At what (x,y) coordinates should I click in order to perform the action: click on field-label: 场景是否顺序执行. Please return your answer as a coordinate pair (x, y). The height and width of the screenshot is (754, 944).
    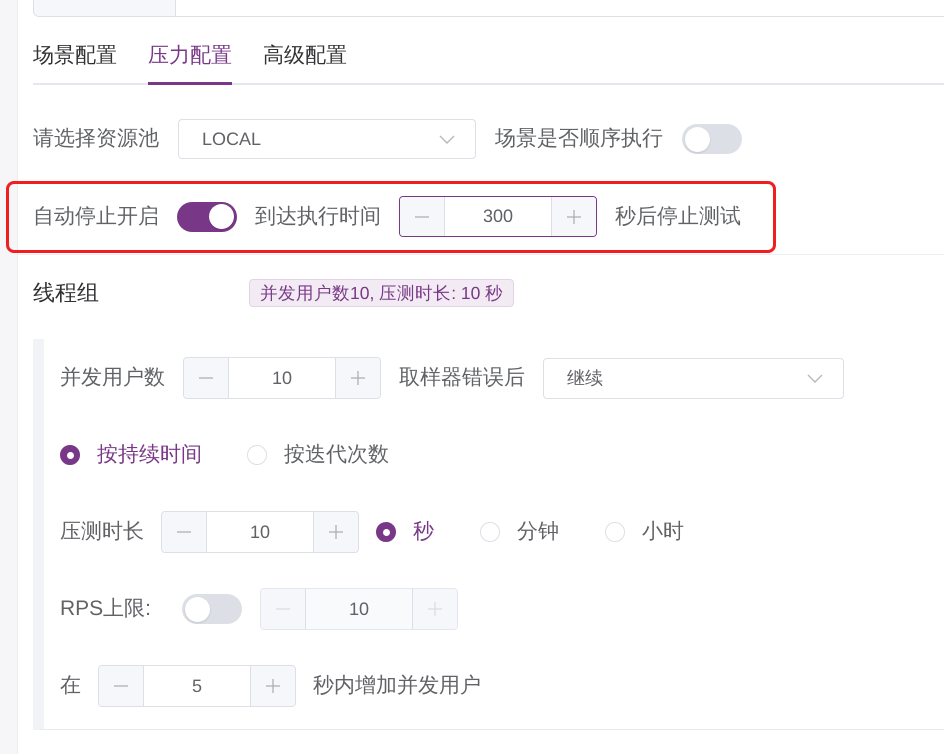
    Looking at the image, I should click on (579, 139).